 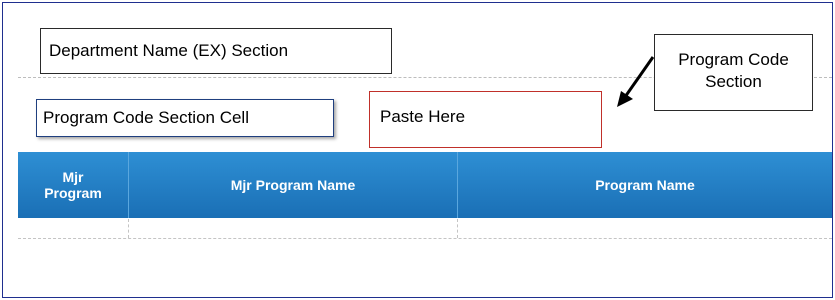 What do you see at coordinates (185, 118) in the screenshot?
I see `program-code-section-cell-callout: Program Code Section Cell` at bounding box center [185, 118].